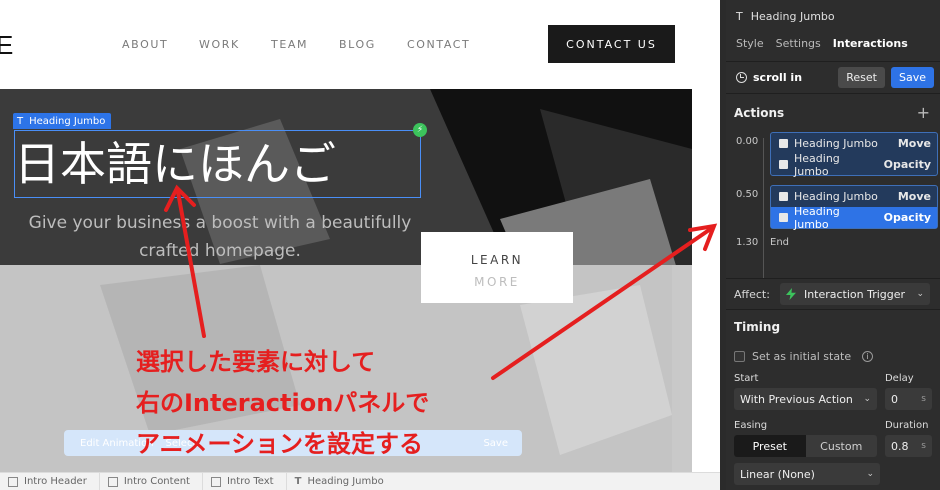  I want to click on breadcrumb-item-intro-text: Intro Text, so click(245, 481).